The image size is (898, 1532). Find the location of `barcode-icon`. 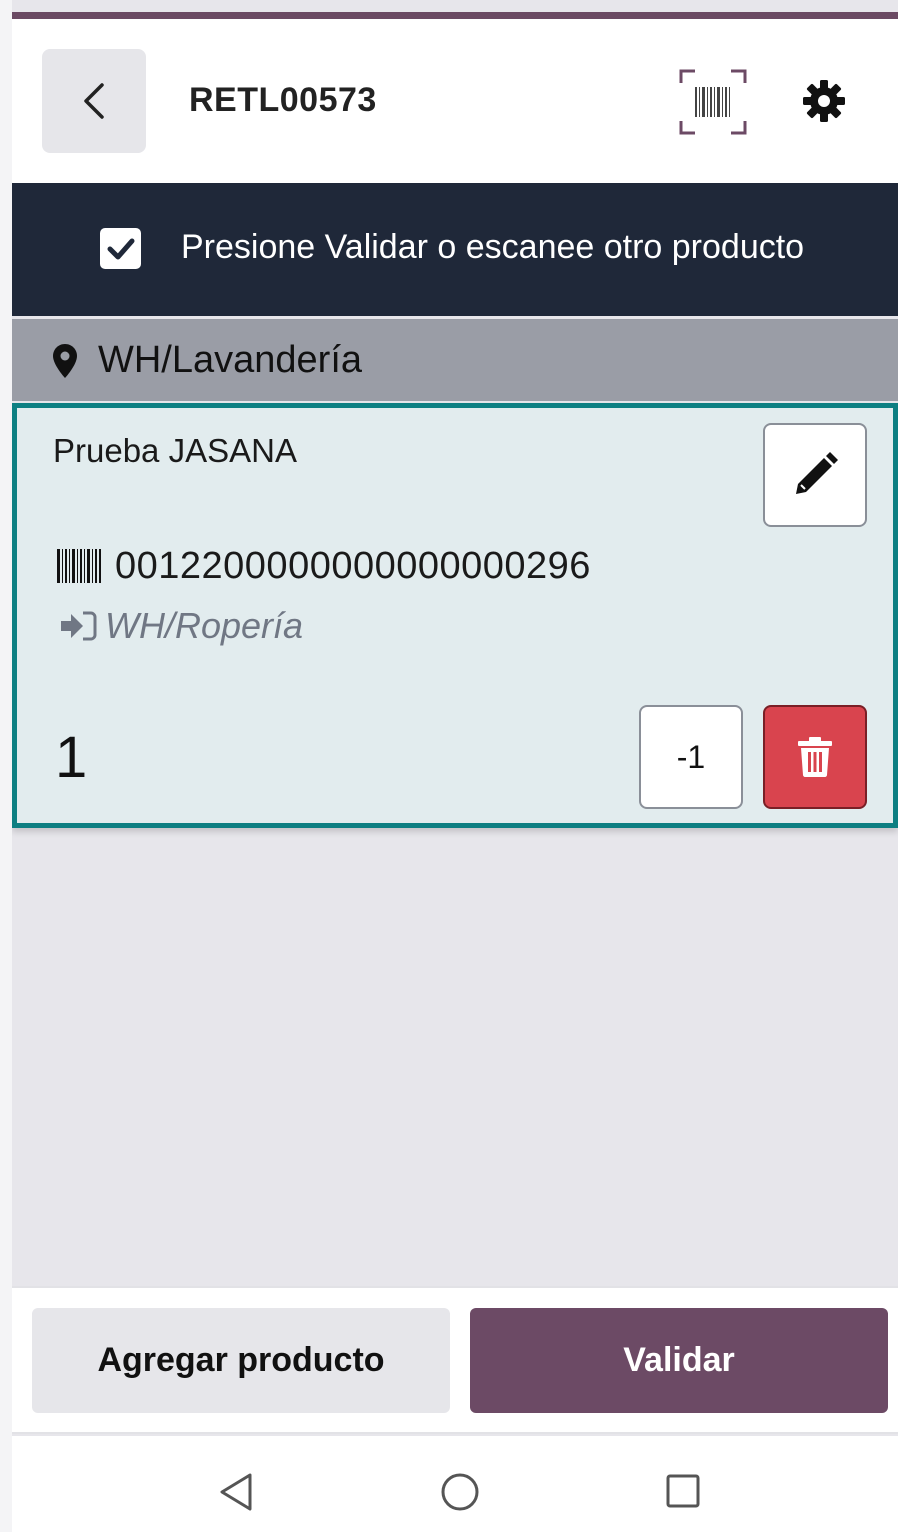

barcode-icon is located at coordinates (79, 566).